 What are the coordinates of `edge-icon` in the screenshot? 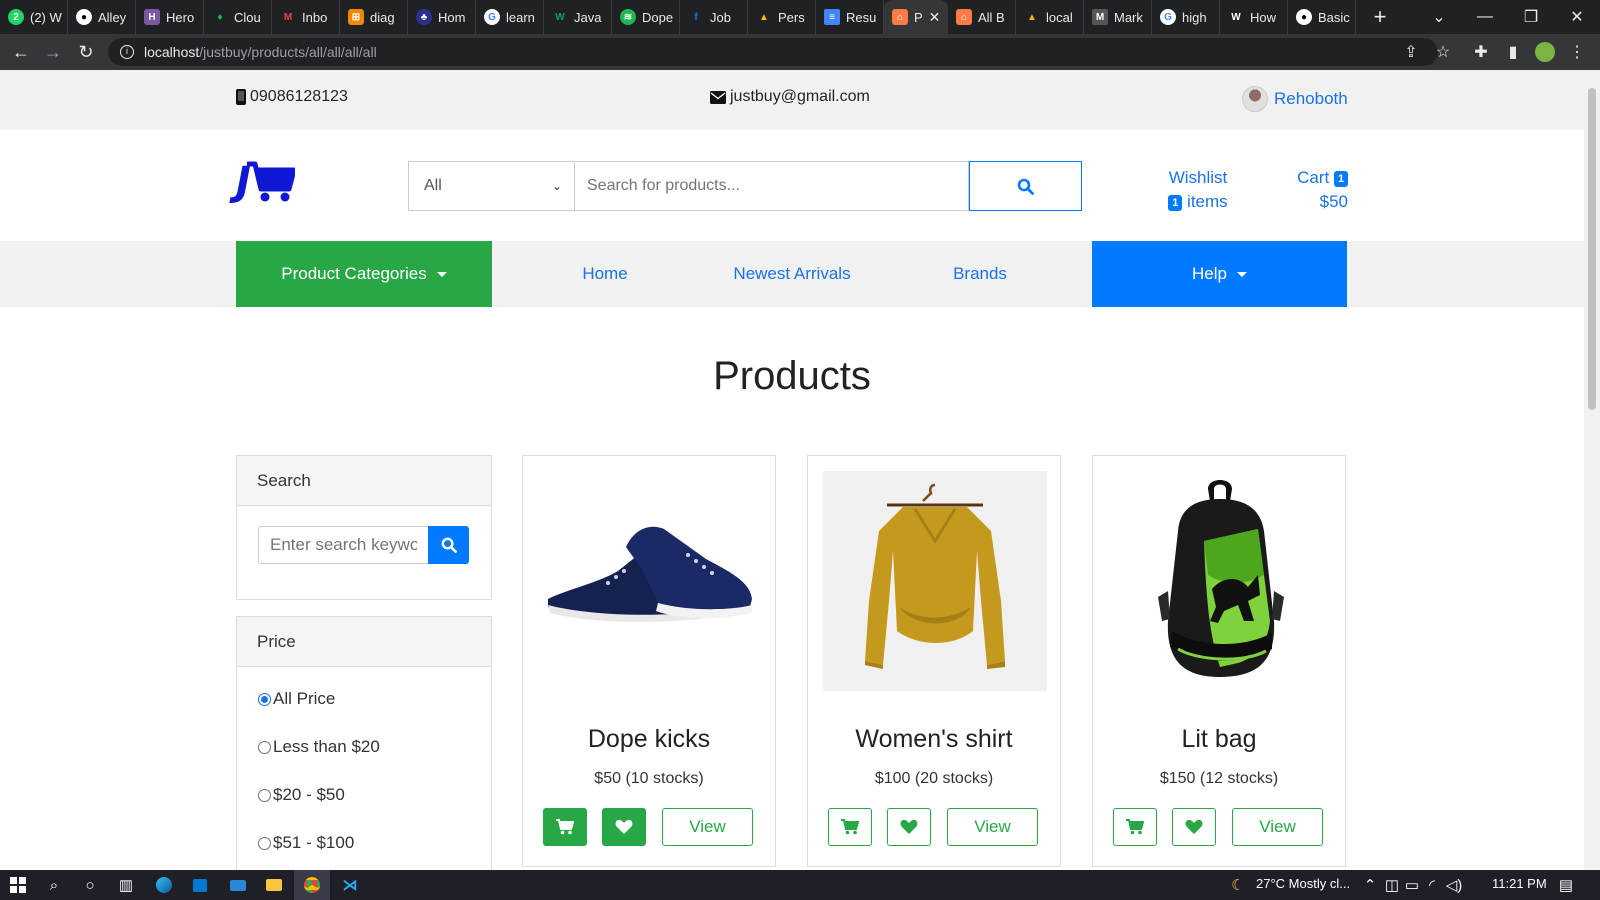 It's located at (164, 885).